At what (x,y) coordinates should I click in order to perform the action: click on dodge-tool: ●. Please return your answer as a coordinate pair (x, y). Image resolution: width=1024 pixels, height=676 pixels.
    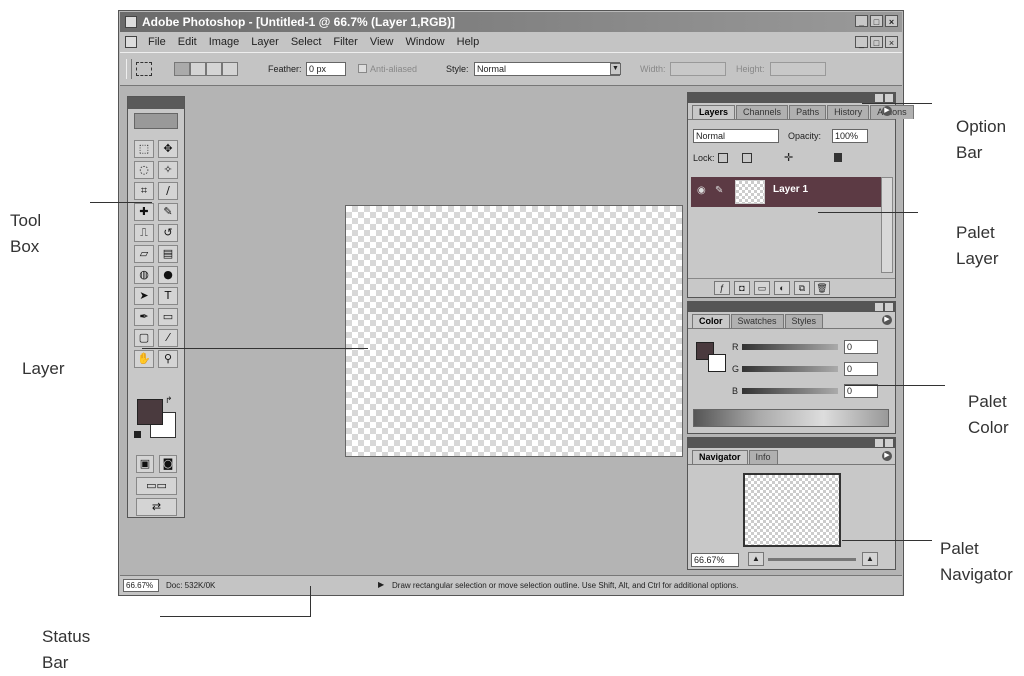
    Looking at the image, I should click on (168, 275).